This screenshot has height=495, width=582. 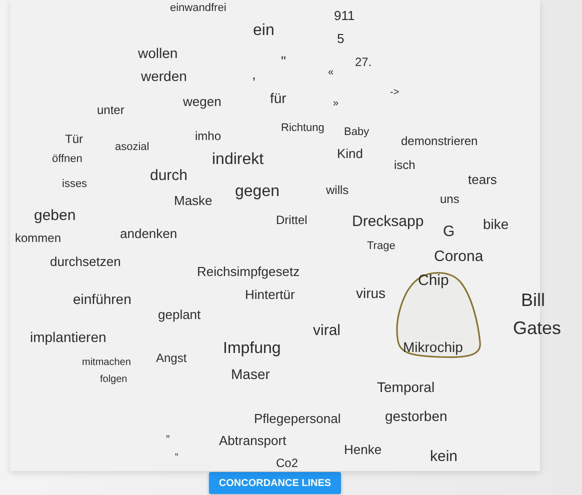 What do you see at coordinates (433, 281) in the screenshot?
I see `cloud-word: Chip` at bounding box center [433, 281].